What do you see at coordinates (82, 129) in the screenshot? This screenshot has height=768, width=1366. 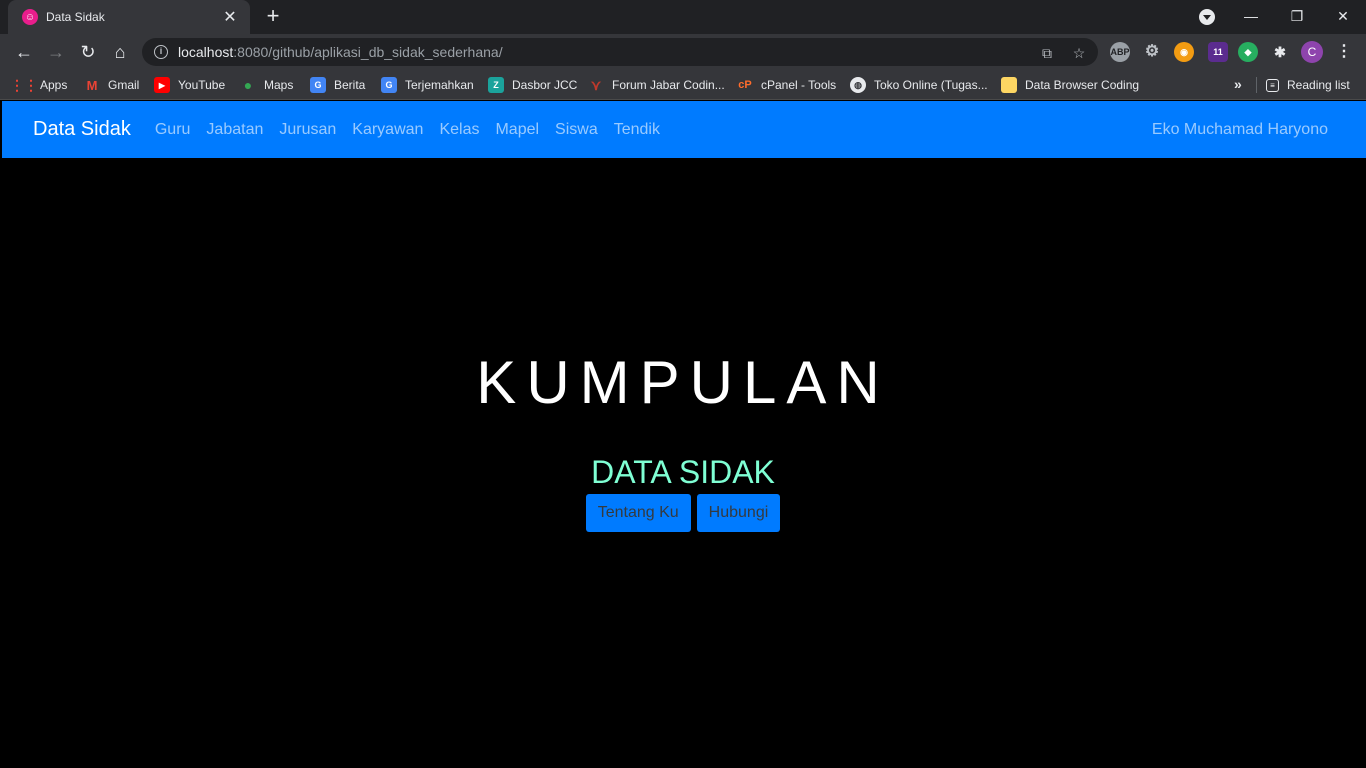 I see `navbar-brand: Data Sidak` at bounding box center [82, 129].